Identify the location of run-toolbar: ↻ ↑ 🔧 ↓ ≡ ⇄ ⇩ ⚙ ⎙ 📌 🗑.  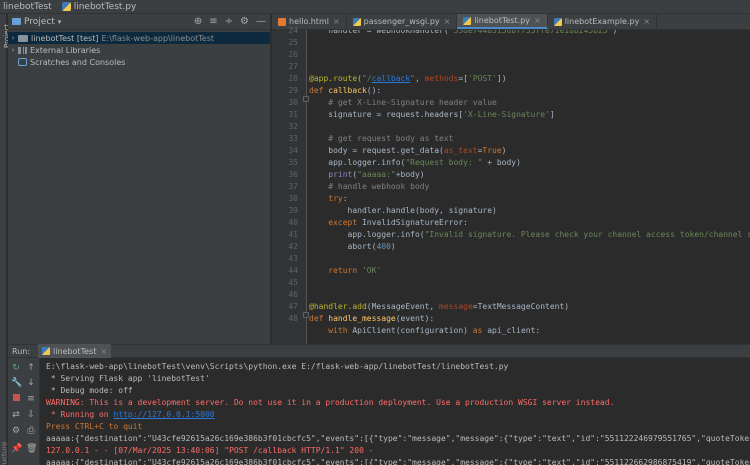
(24, 411).